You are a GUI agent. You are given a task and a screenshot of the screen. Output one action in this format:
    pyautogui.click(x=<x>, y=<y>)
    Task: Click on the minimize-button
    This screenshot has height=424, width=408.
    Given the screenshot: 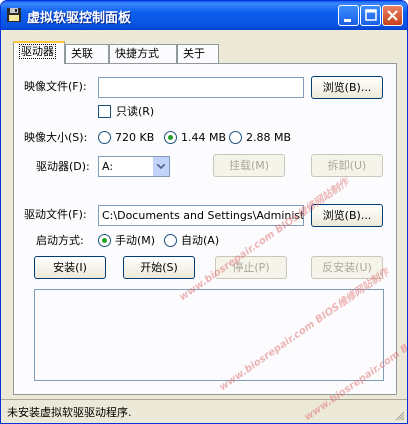 What is the action you would take?
    pyautogui.click(x=348, y=15)
    